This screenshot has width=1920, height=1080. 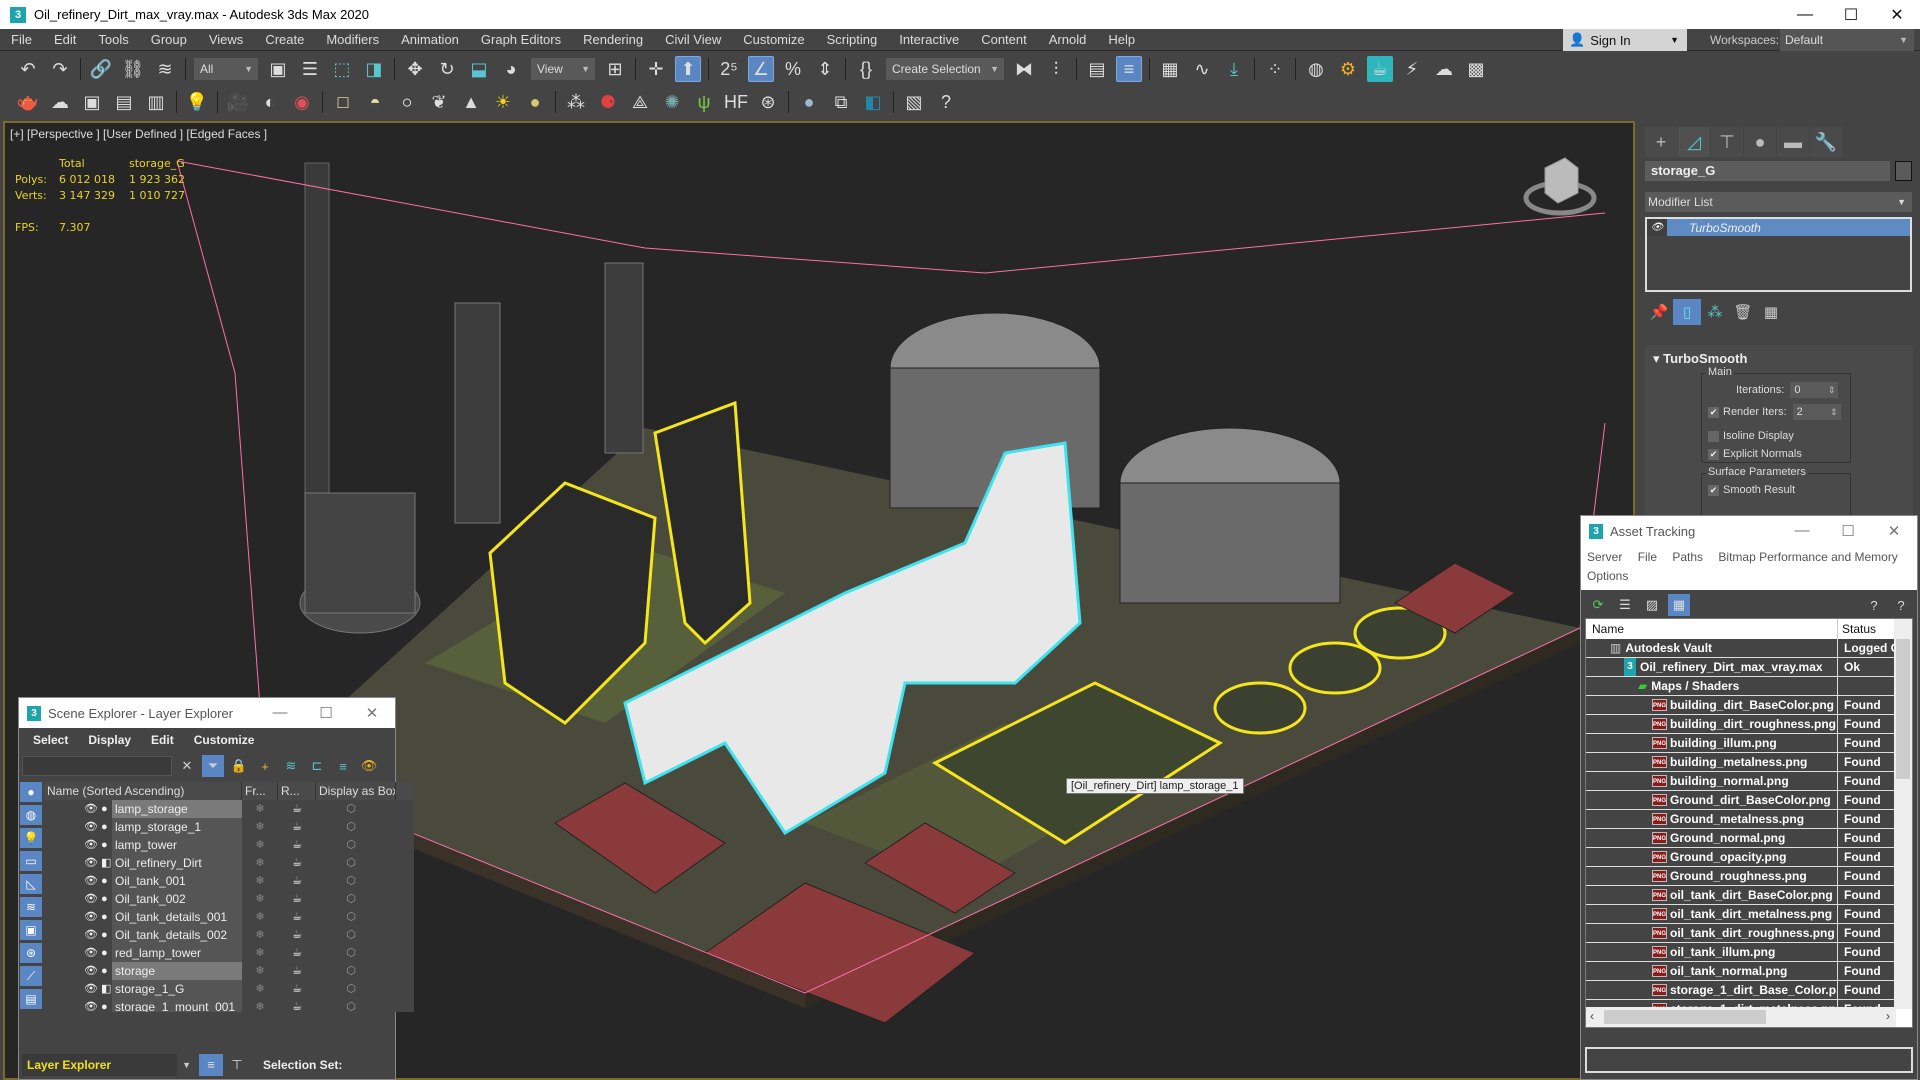 I want to click on layers-icon: ≡, so click(x=343, y=766).